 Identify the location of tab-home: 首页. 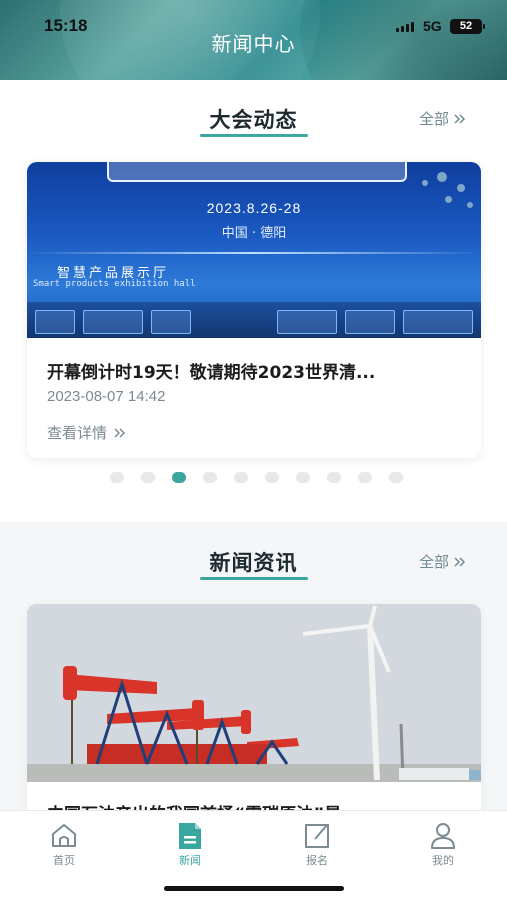
(64, 843).